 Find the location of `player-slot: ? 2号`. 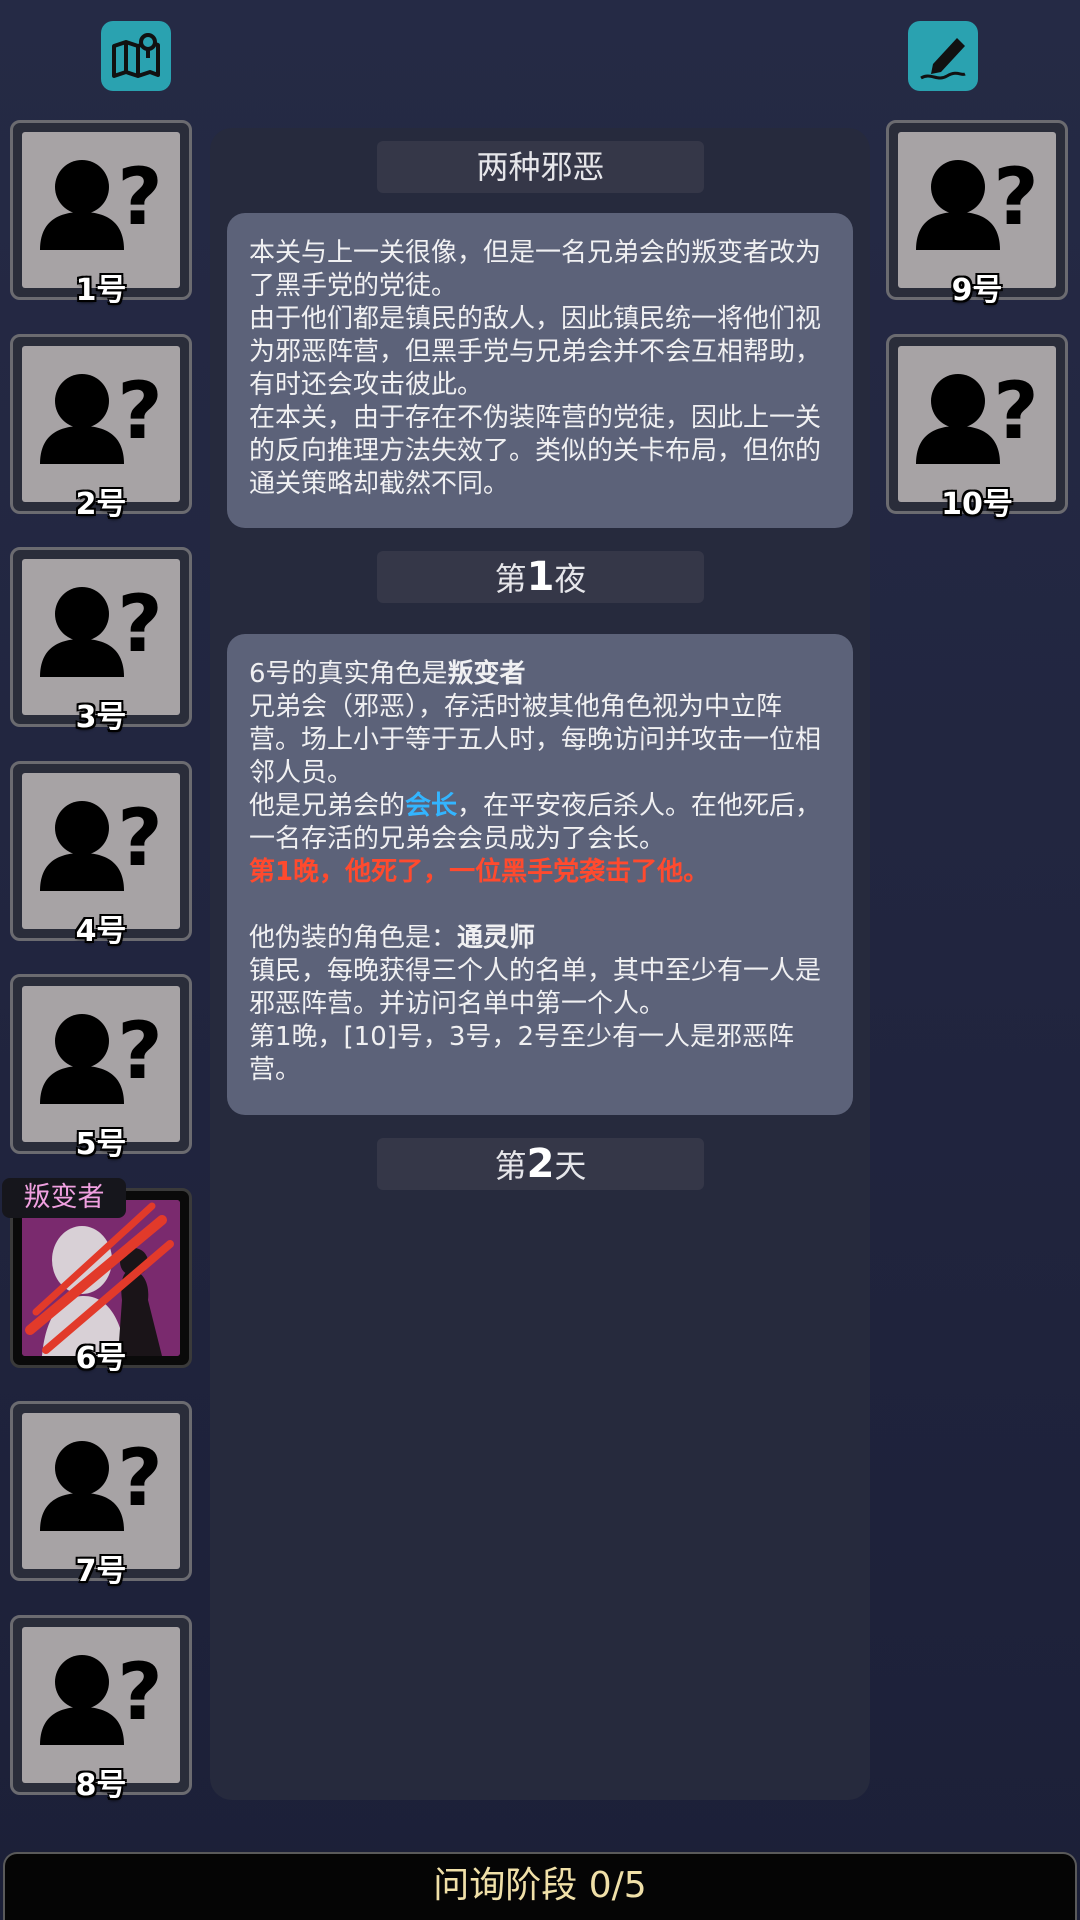

player-slot: ? 2号 is located at coordinates (101, 427).